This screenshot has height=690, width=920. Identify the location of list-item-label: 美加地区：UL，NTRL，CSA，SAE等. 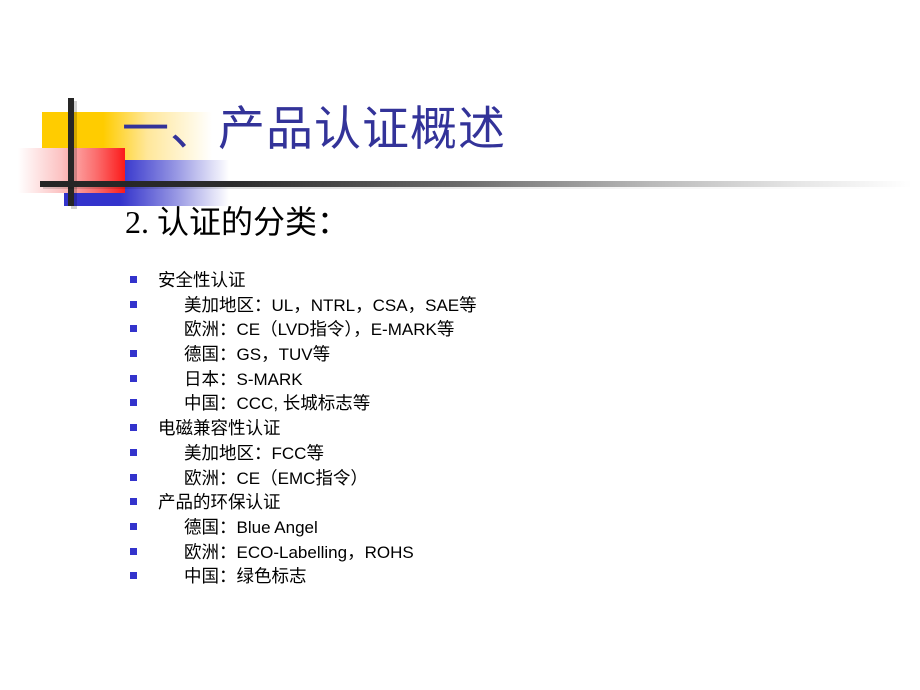
(330, 304).